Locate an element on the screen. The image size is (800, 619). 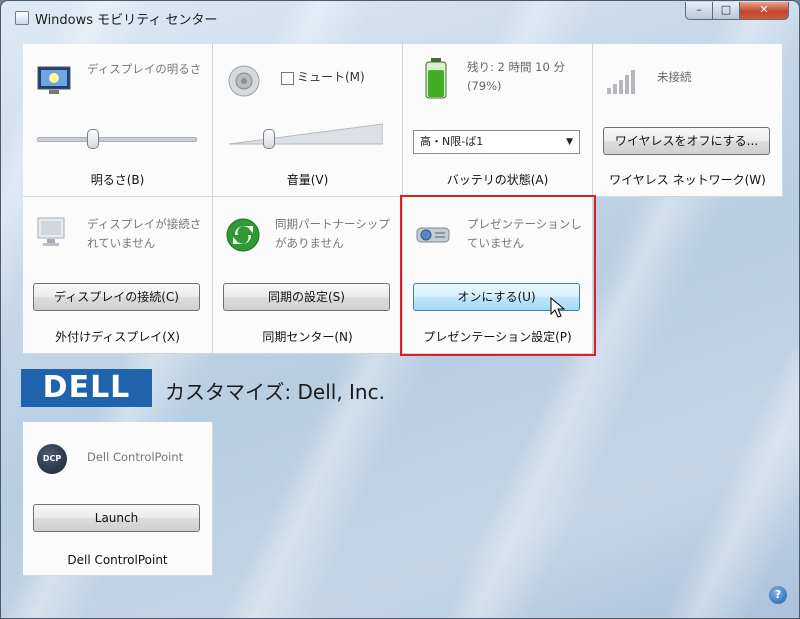
connect-display-button: ディスプレイの接続(C) is located at coordinates (116, 297).